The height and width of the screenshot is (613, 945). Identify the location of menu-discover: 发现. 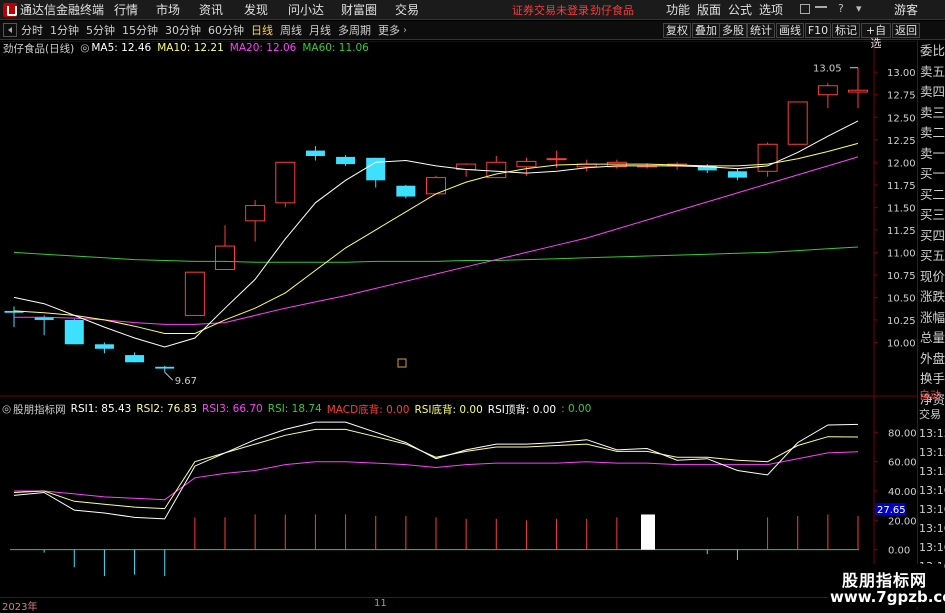
(256, 9).